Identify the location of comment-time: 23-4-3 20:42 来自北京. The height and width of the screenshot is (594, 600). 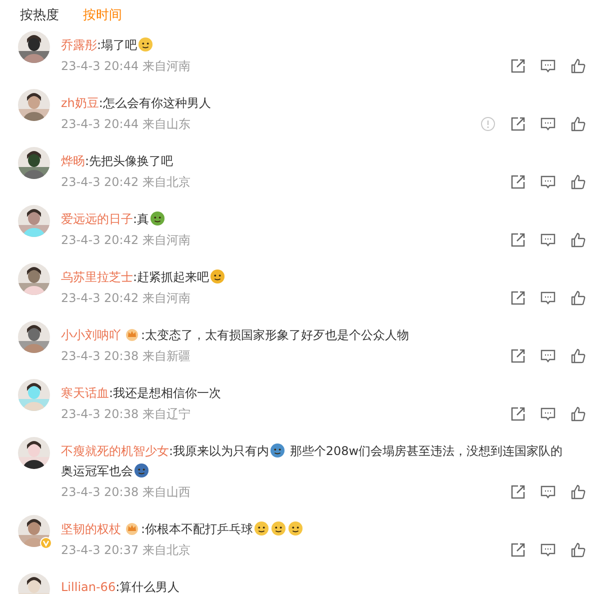
(125, 182).